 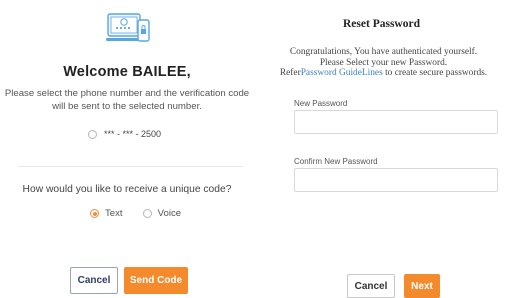 What do you see at coordinates (92, 134) in the screenshot?
I see `phone-radio` at bounding box center [92, 134].